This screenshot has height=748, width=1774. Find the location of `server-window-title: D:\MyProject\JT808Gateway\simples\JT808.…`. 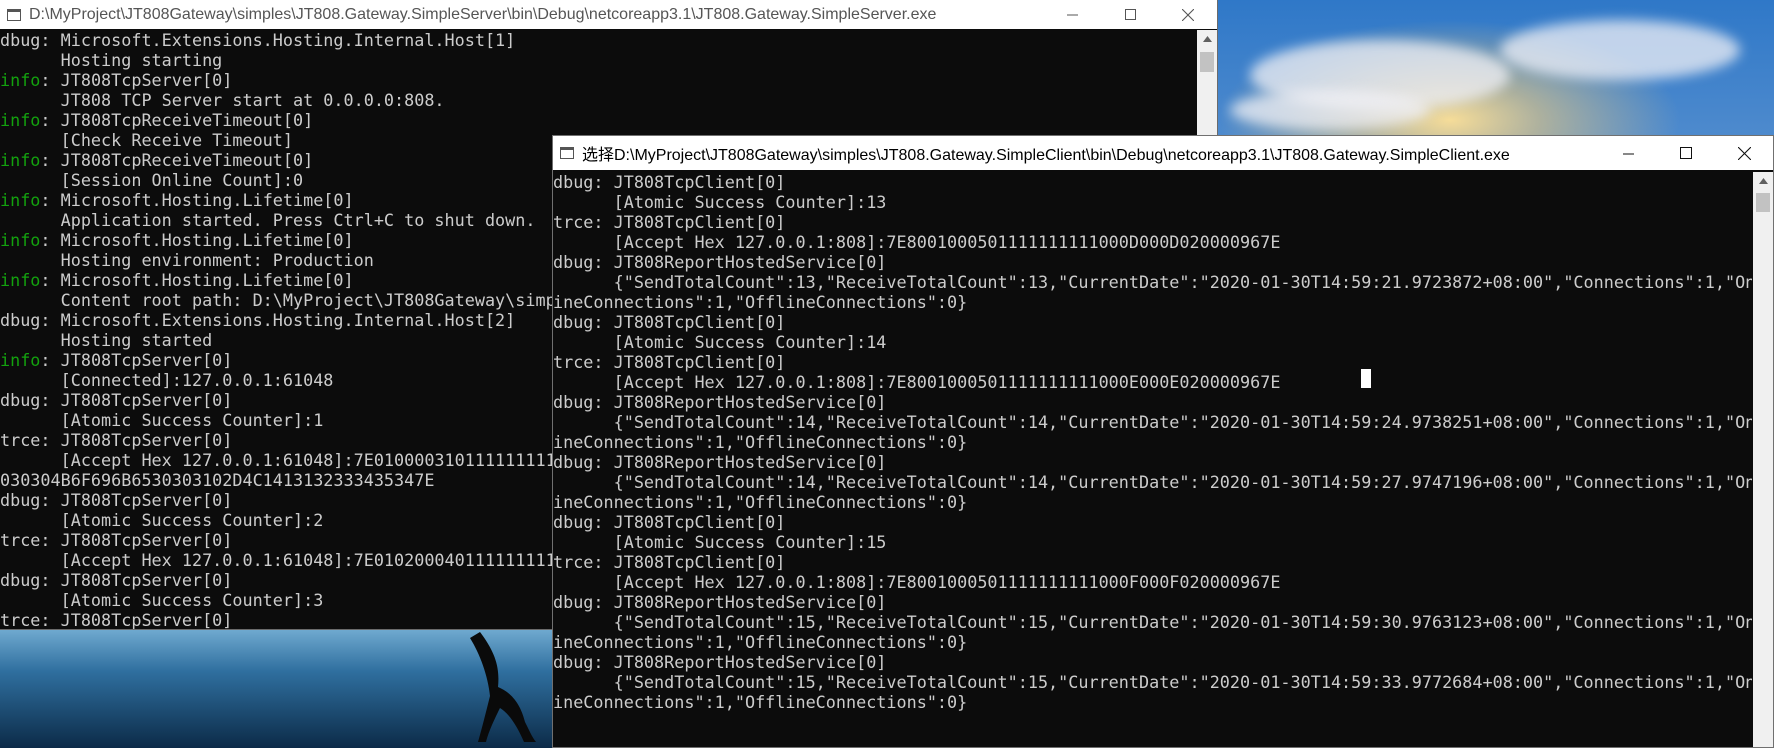

server-window-title: D:\MyProject\JT808Gateway\simples\JT808.… is located at coordinates (483, 14).